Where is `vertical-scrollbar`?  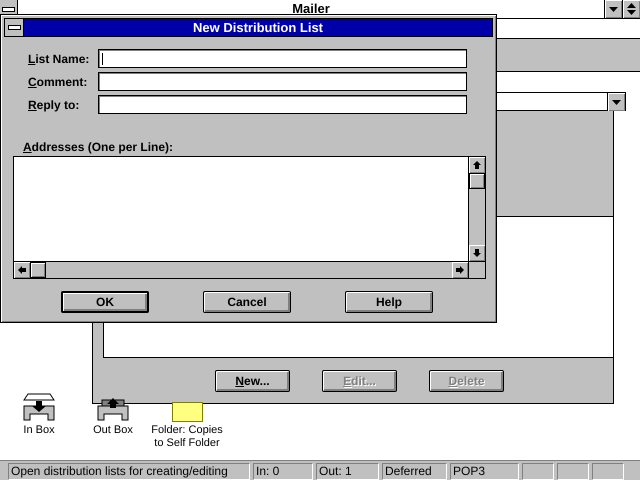
vertical-scrollbar is located at coordinates (476, 209).